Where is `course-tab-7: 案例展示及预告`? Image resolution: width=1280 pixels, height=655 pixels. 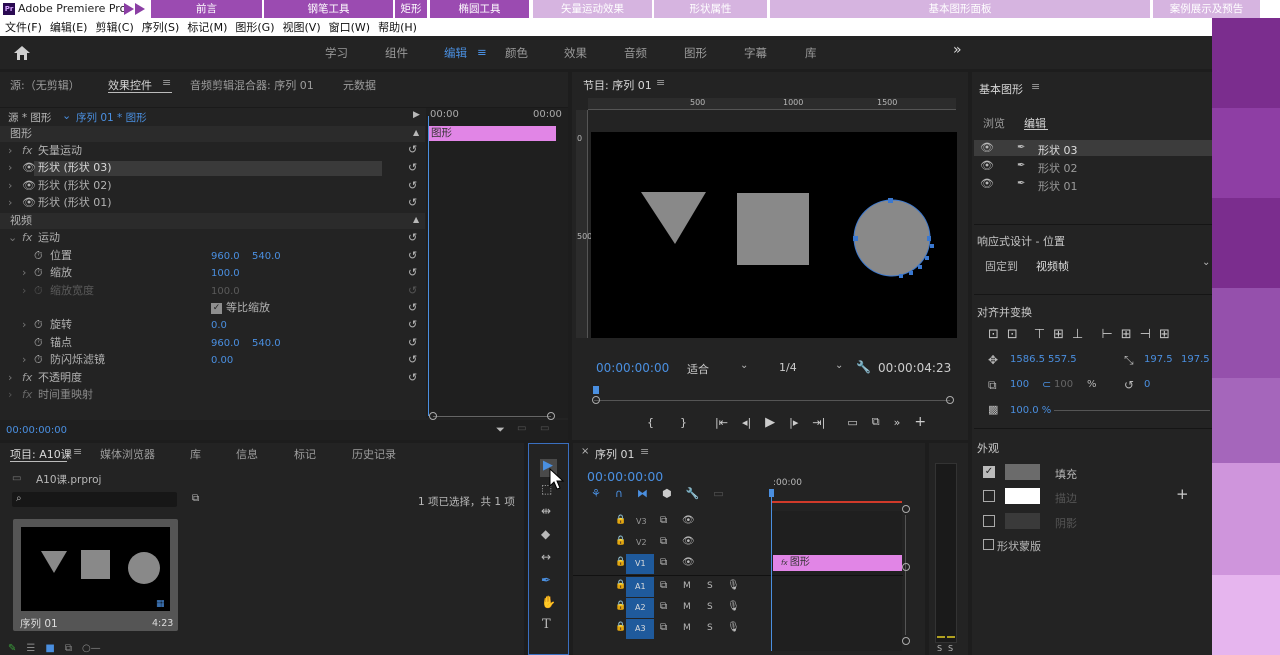 course-tab-7: 案例展示及预告 is located at coordinates (1206, 9).